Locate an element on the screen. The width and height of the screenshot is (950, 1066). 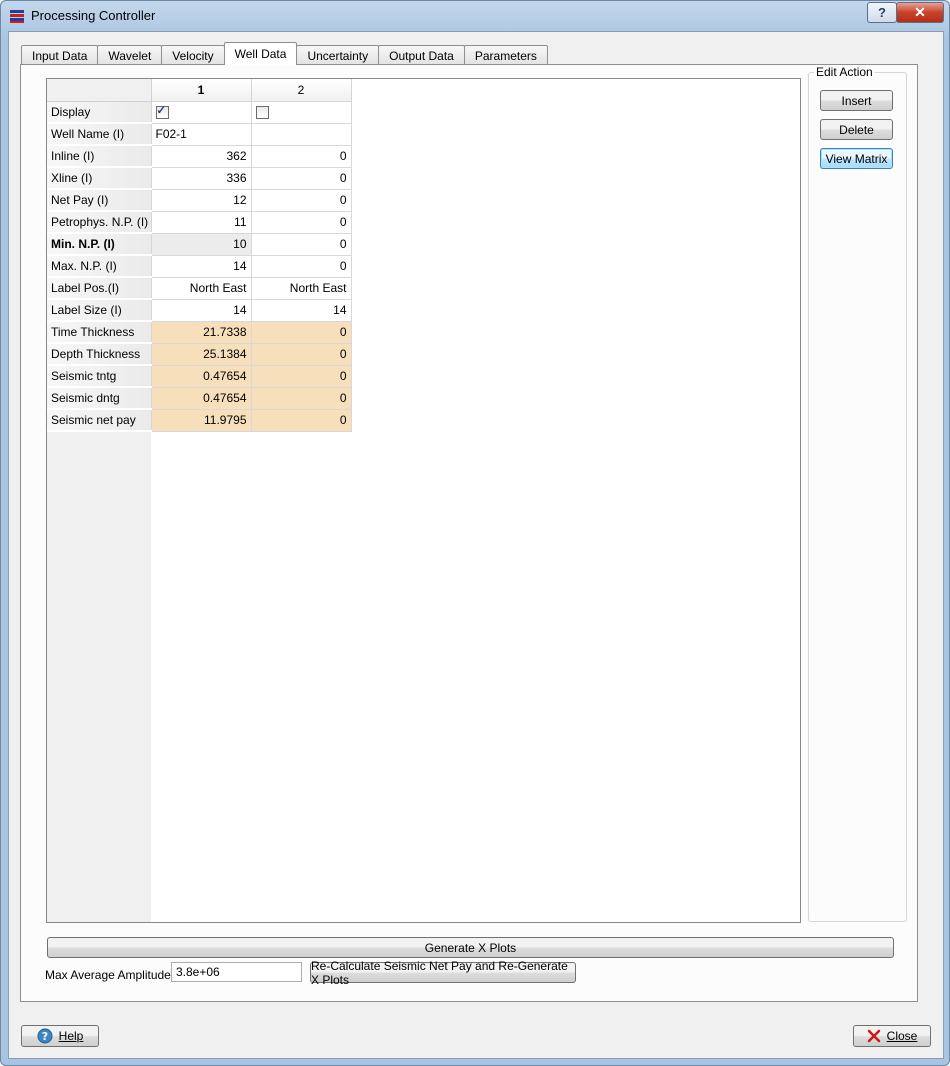
table-row: Petrophys. N.P. (I) 11 0 is located at coordinates (199, 222).